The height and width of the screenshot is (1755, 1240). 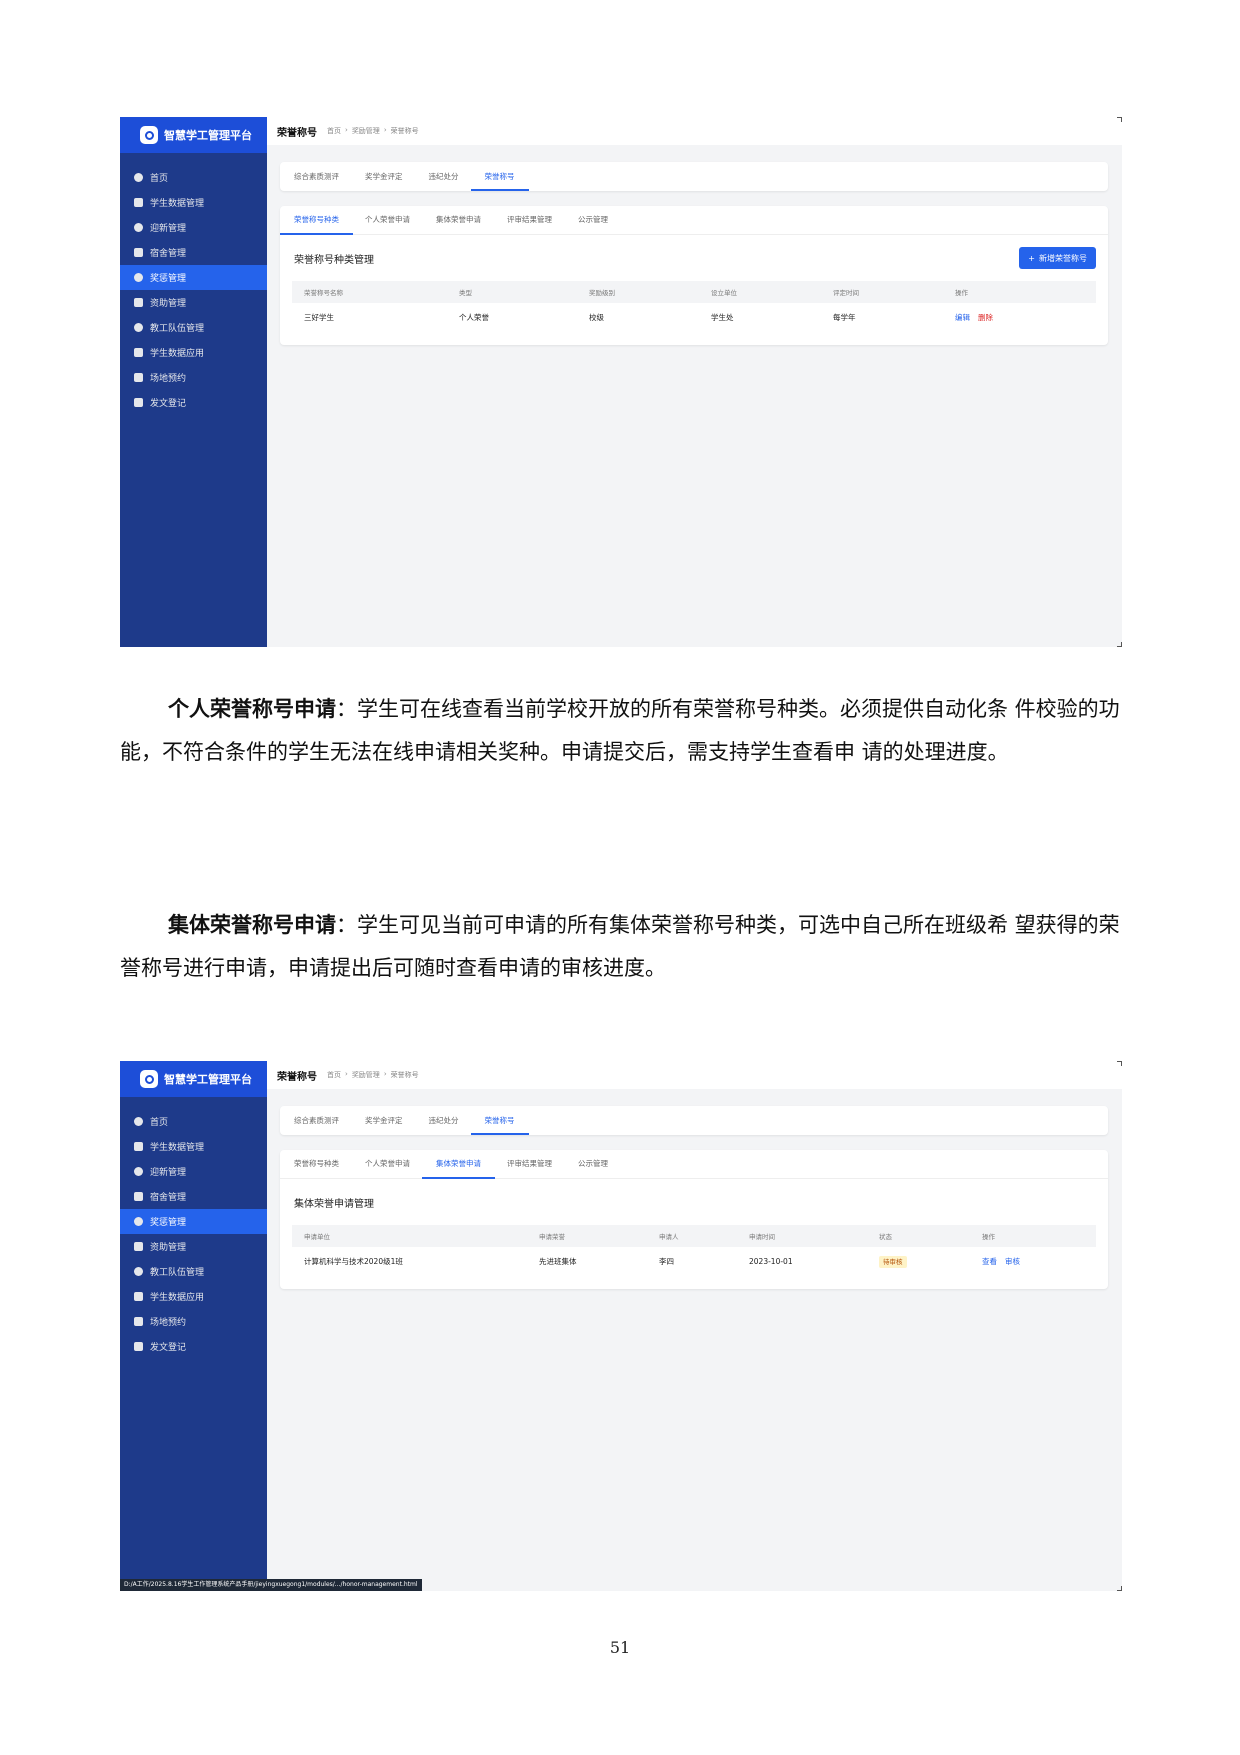 What do you see at coordinates (1057, 258) in the screenshot?
I see `add-honor-button: + 新增荣誉称号` at bounding box center [1057, 258].